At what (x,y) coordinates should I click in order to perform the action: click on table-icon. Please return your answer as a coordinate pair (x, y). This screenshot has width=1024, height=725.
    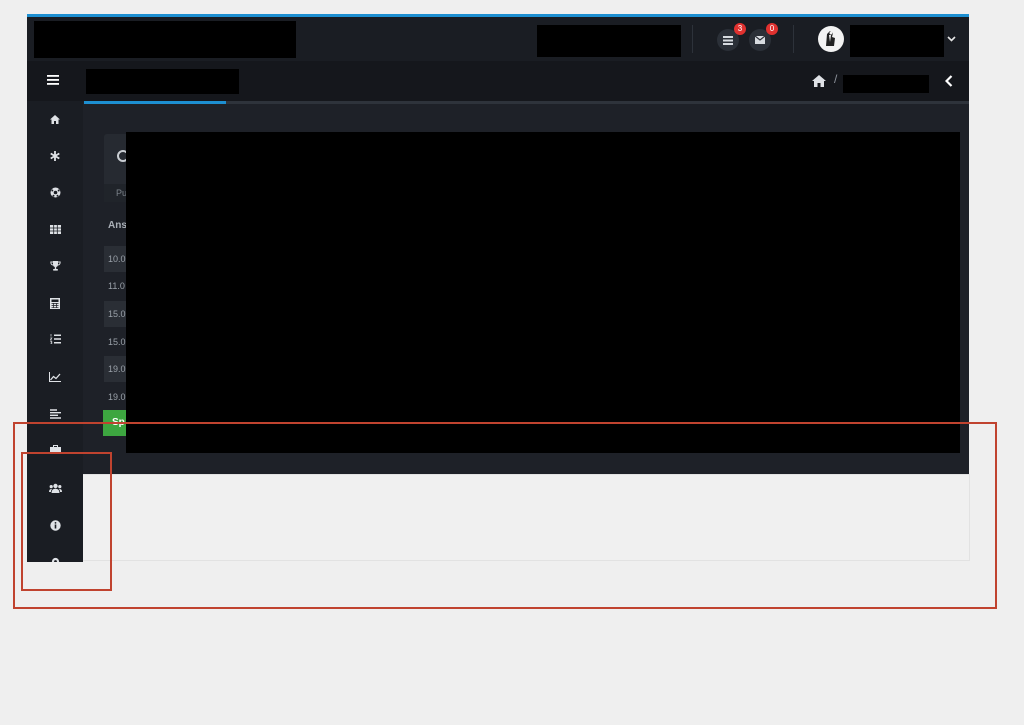
    Looking at the image, I should click on (55, 229).